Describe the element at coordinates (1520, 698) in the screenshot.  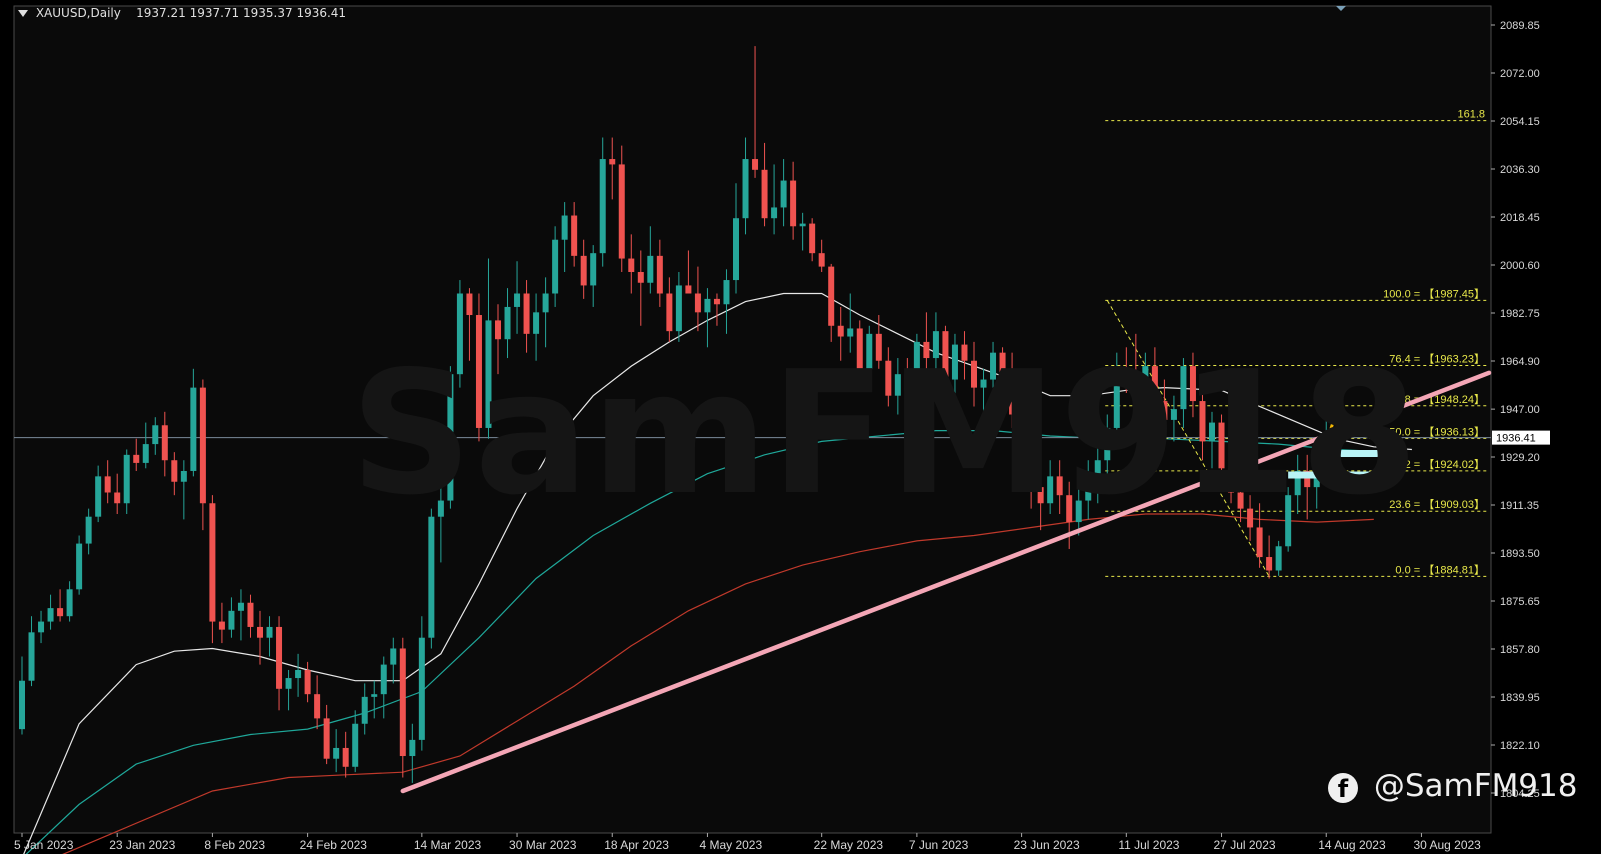
I see `y-axis-label: 1839.95` at that location.